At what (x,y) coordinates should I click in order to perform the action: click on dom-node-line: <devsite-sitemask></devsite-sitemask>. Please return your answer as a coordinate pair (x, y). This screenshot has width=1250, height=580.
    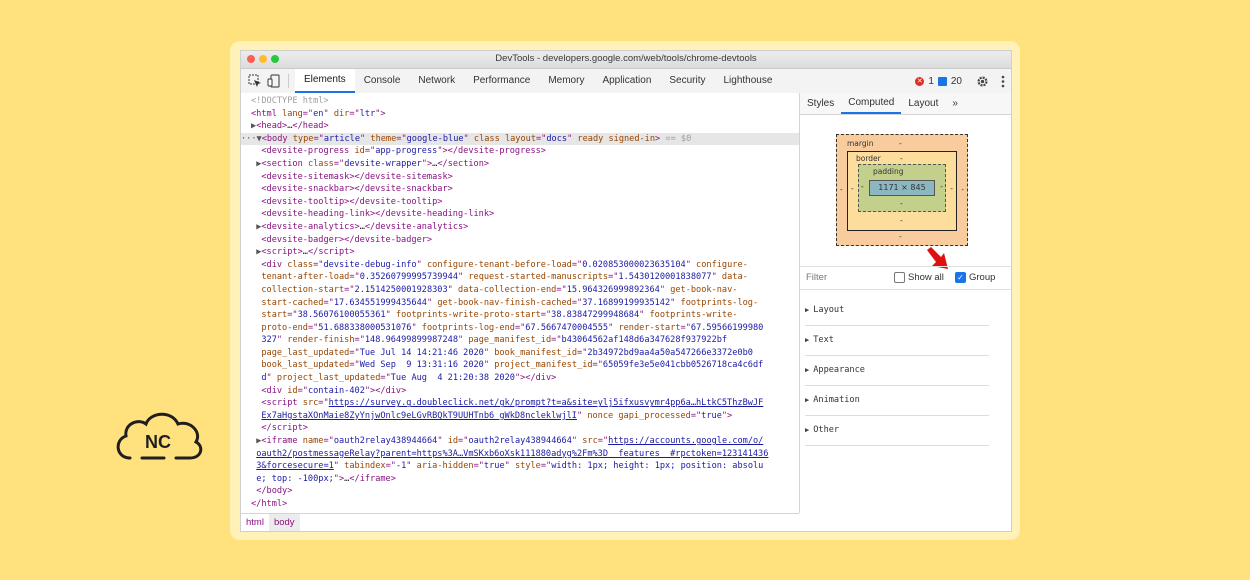
    Looking at the image, I should click on (520, 177).